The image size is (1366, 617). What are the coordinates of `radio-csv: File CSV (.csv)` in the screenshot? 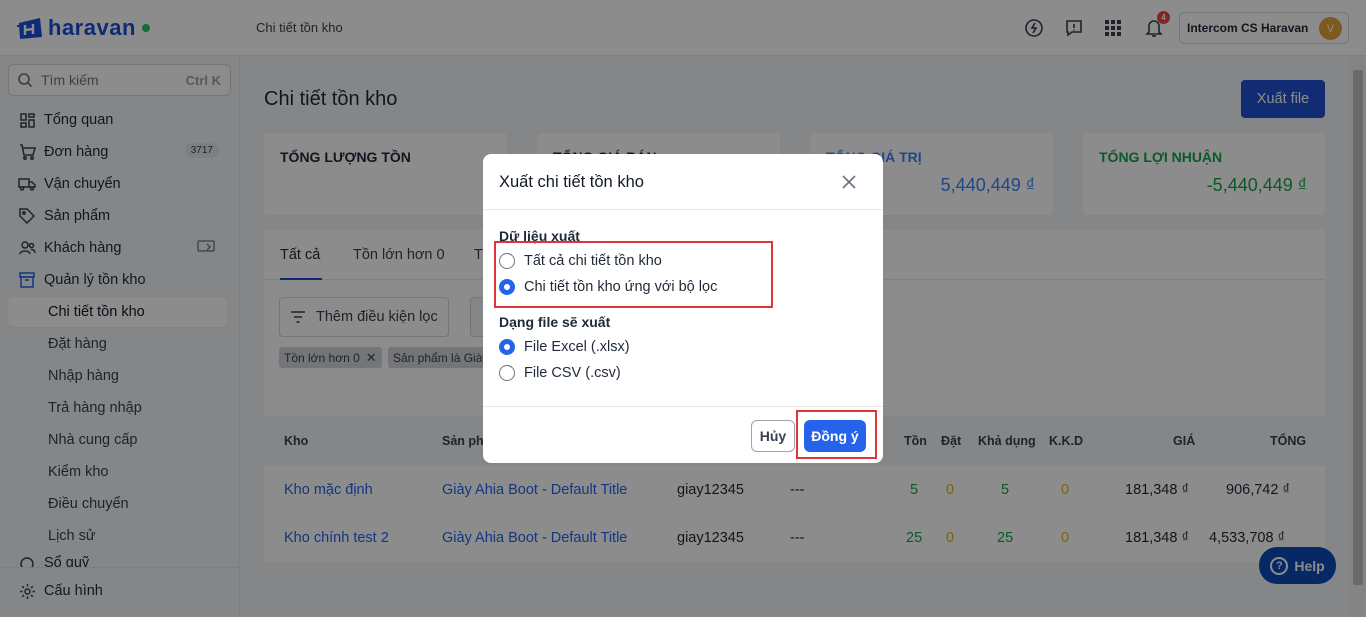 It's located at (560, 373).